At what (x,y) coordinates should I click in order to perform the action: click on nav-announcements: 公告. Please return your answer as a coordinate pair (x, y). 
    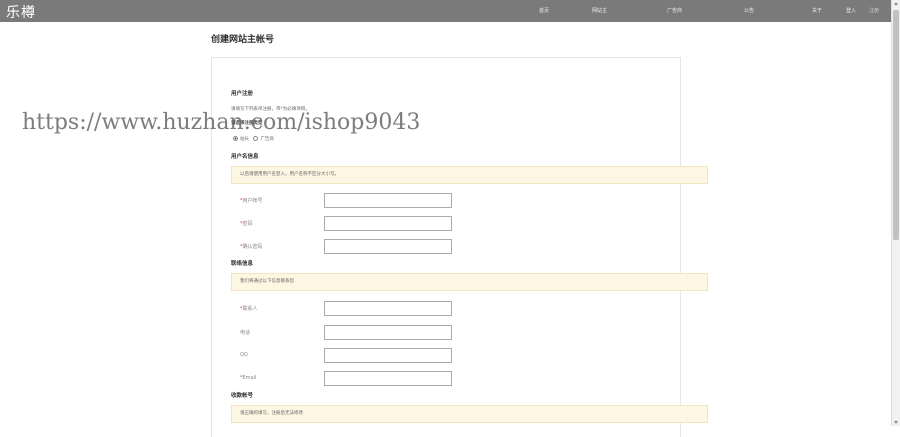
    Looking at the image, I should click on (749, 11).